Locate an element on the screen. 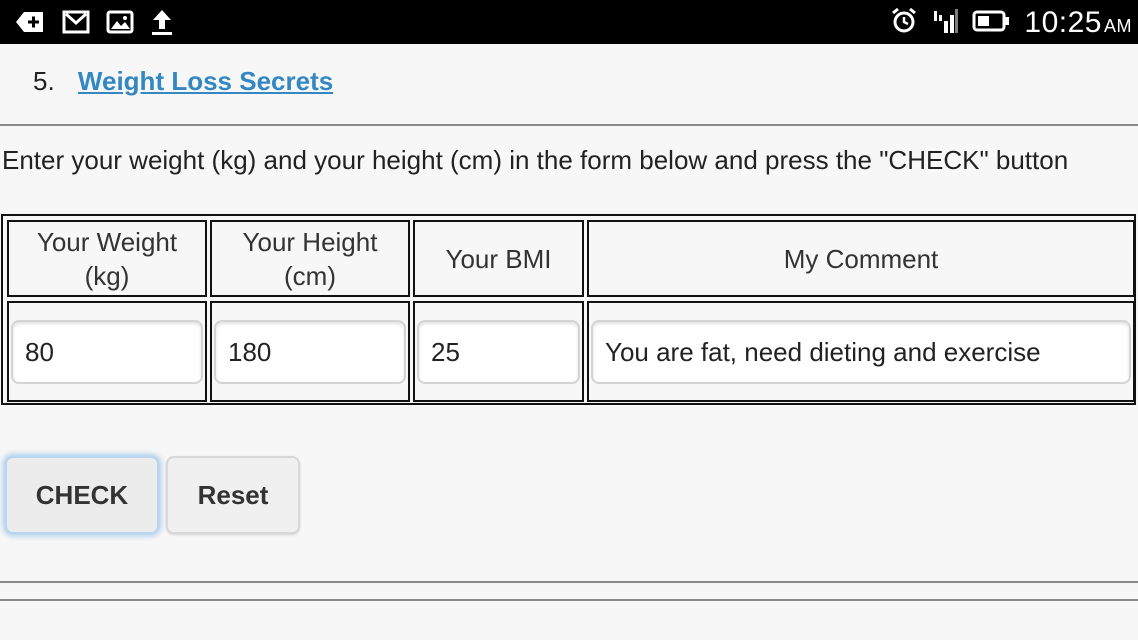 The image size is (1138, 640). battery-icon is located at coordinates (991, 23).